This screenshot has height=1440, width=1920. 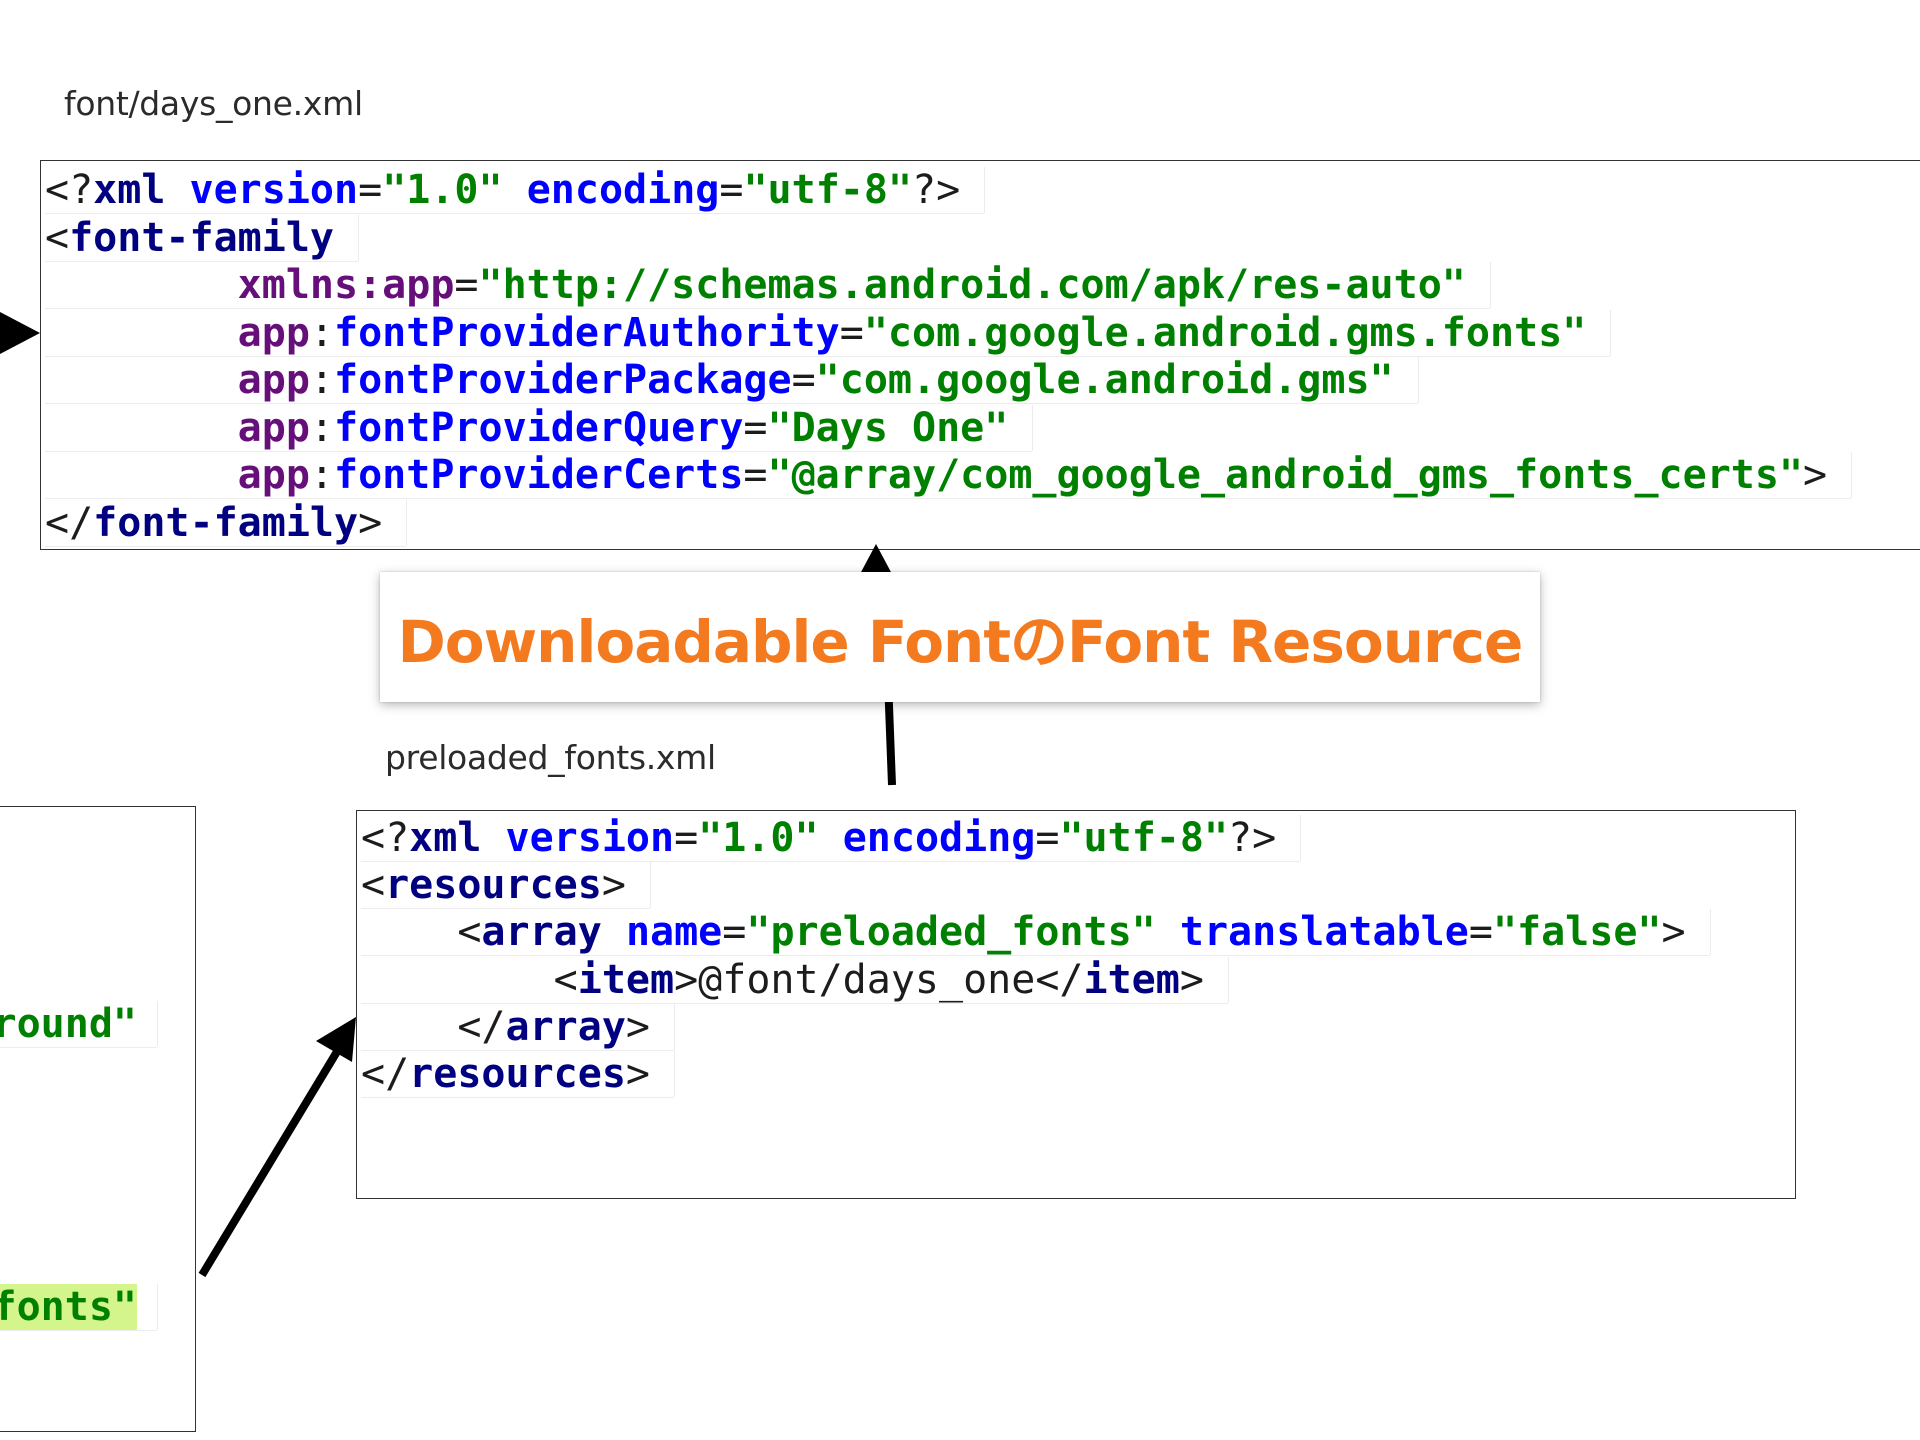 I want to click on callout-title: Downloadable FontのFont Resource, so click(x=960, y=642).